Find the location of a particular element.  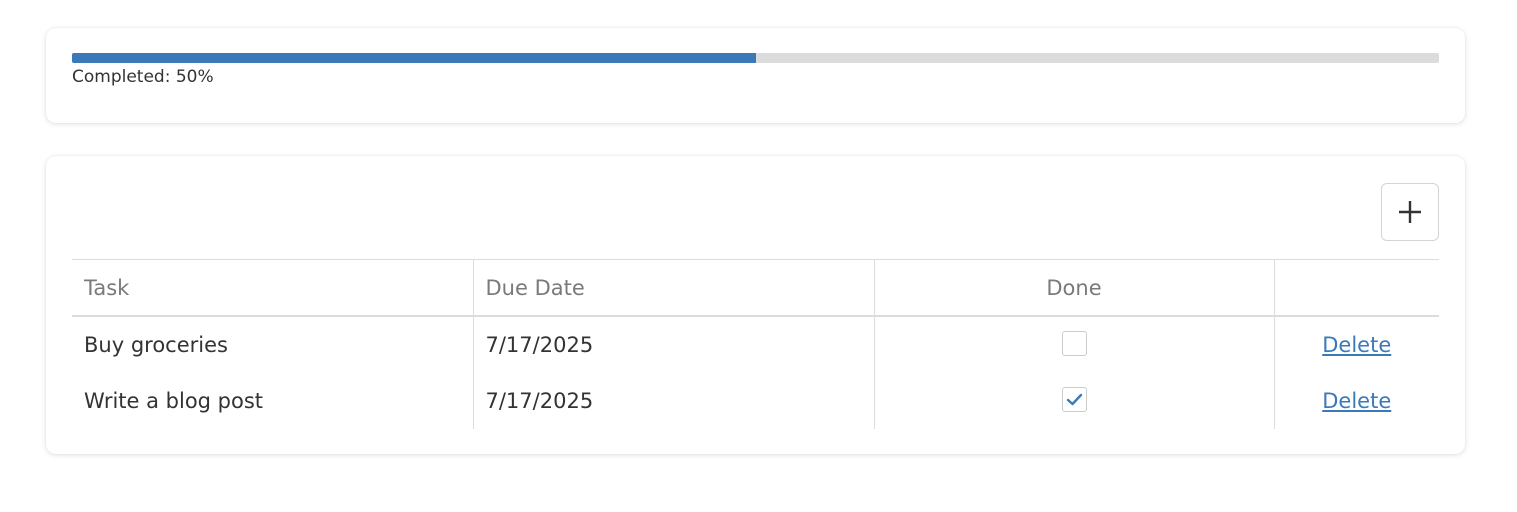

progress-bar is located at coordinates (755, 58).